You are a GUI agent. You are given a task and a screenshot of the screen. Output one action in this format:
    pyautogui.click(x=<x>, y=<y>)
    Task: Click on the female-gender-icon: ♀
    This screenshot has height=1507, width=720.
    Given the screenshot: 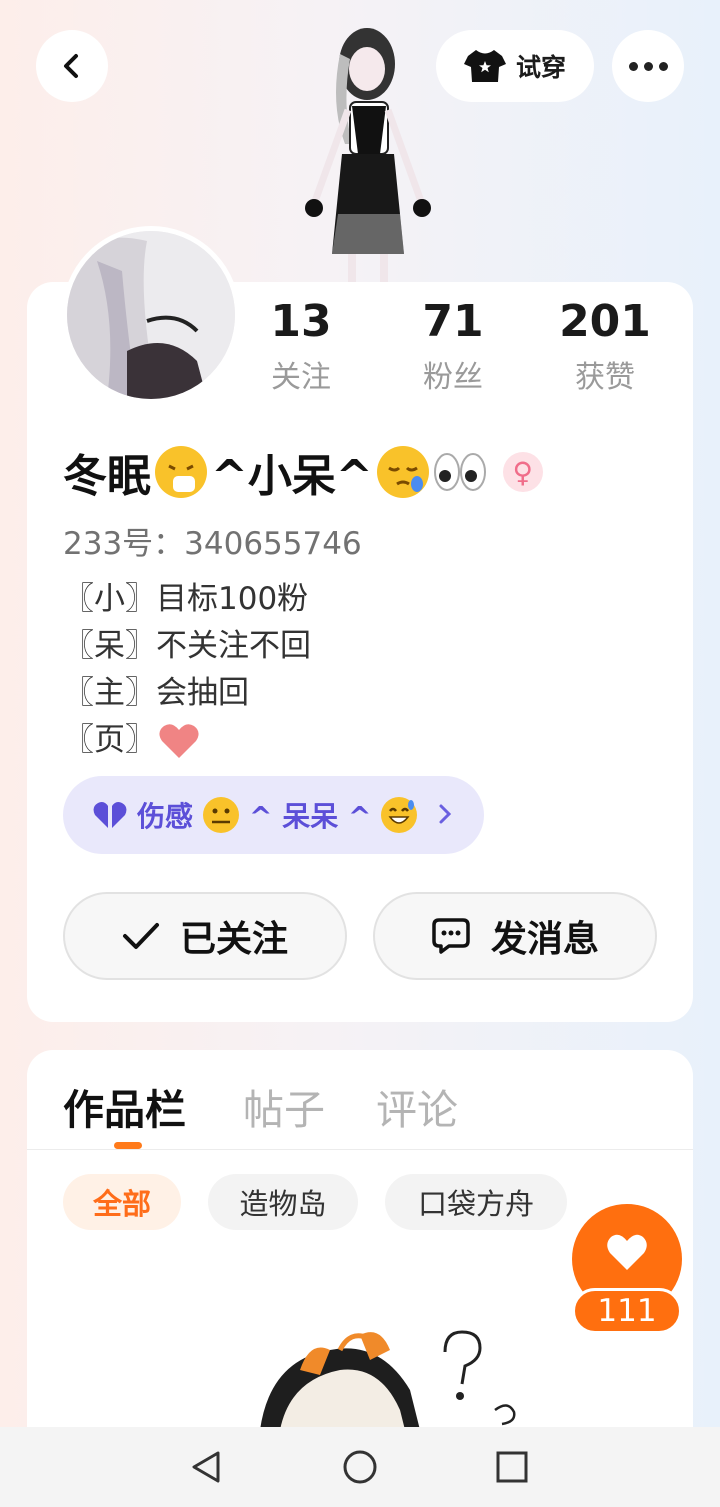 What is the action you would take?
    pyautogui.click(x=522, y=472)
    